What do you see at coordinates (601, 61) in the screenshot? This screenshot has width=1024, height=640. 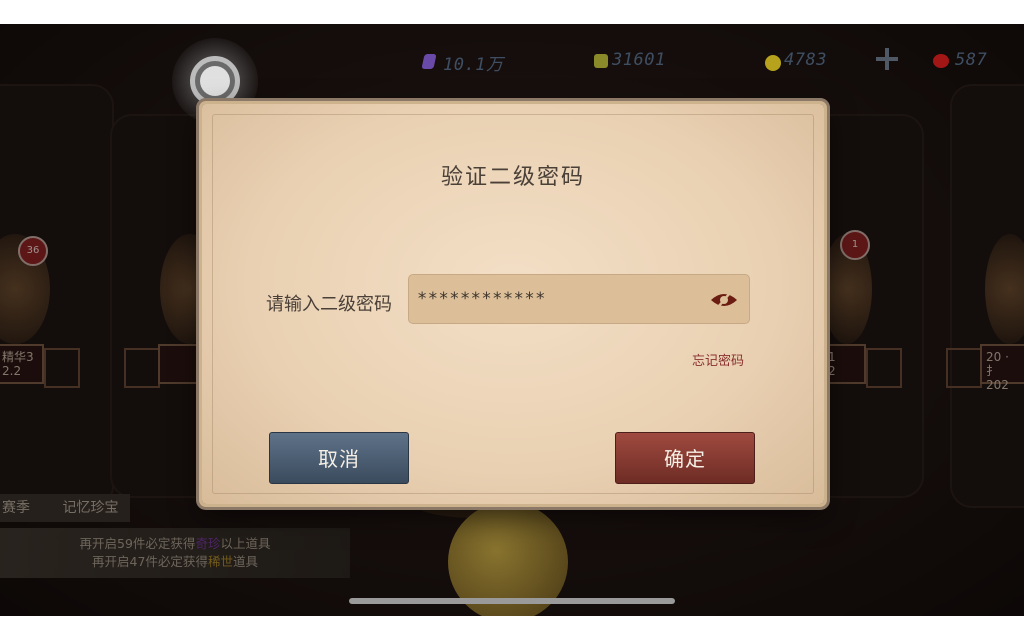 I see `puzzle-piece-icon` at bounding box center [601, 61].